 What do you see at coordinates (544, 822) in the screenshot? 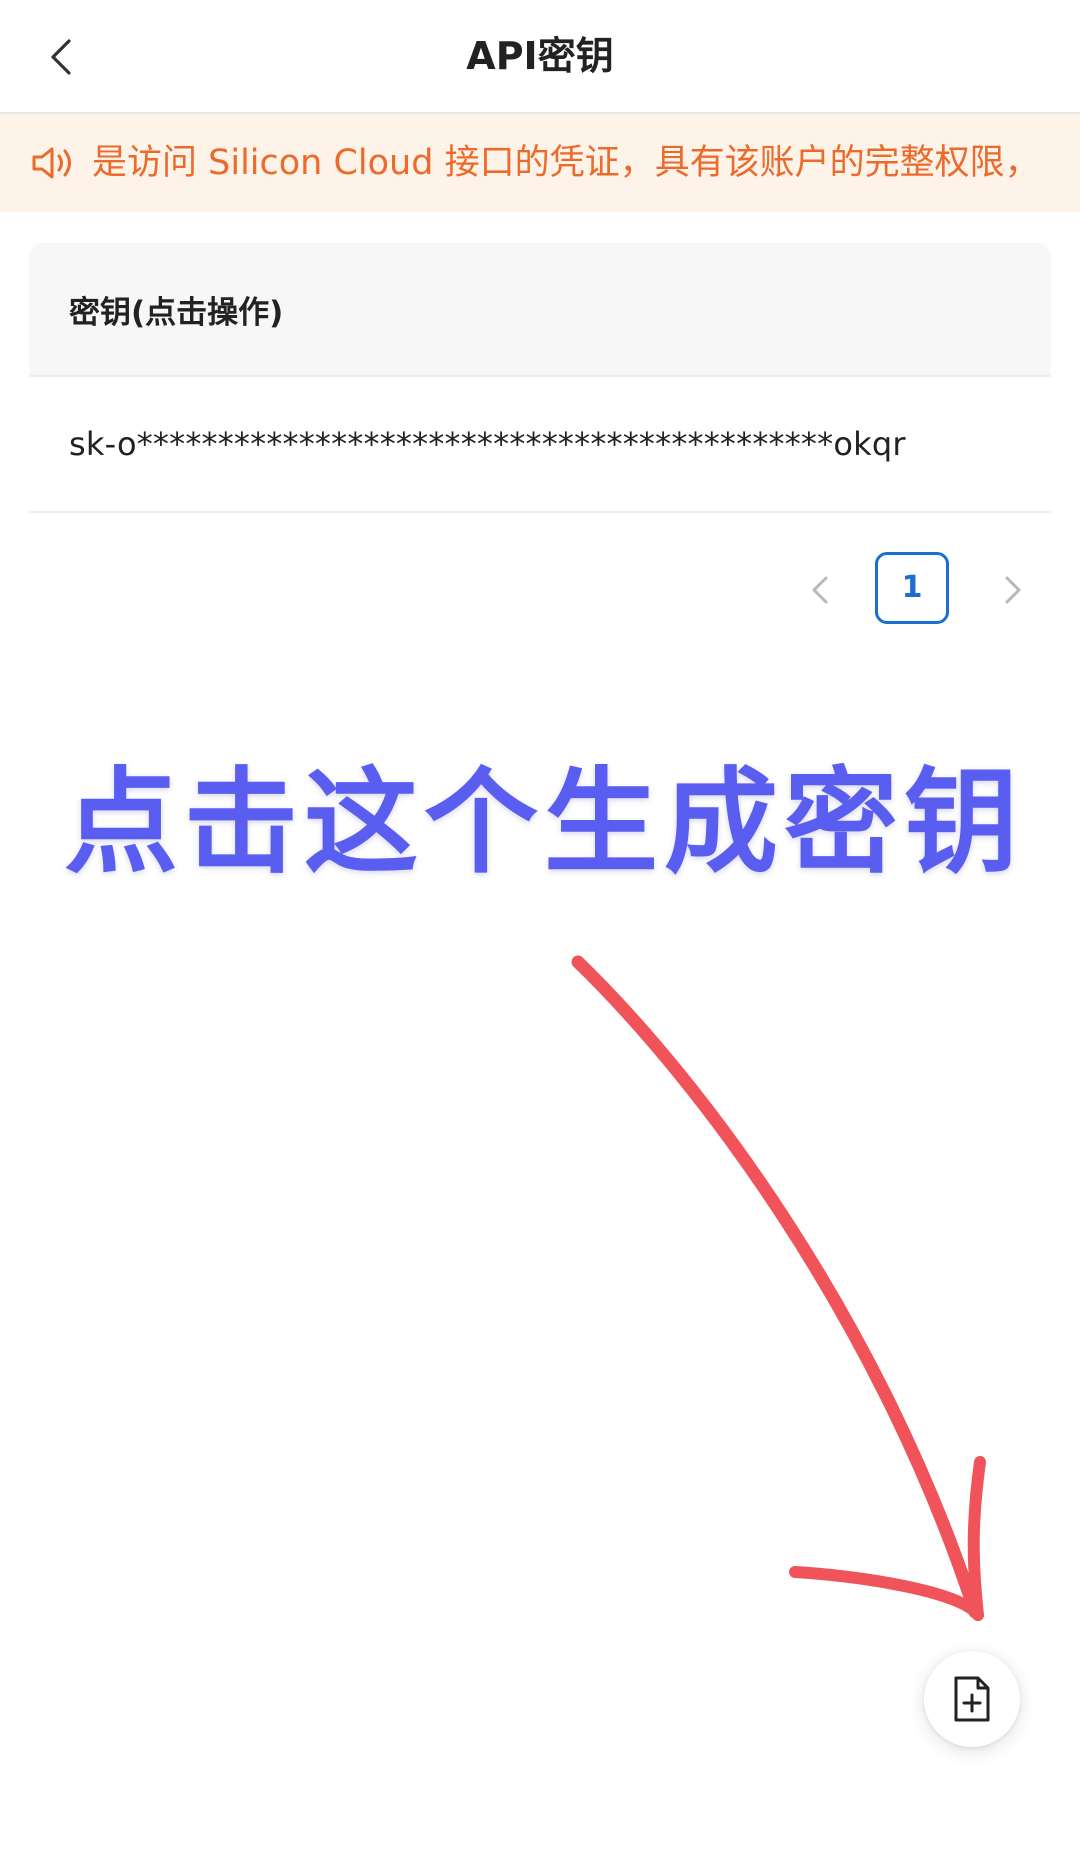
I see `annotation-text: 点击这个生成密钥` at bounding box center [544, 822].